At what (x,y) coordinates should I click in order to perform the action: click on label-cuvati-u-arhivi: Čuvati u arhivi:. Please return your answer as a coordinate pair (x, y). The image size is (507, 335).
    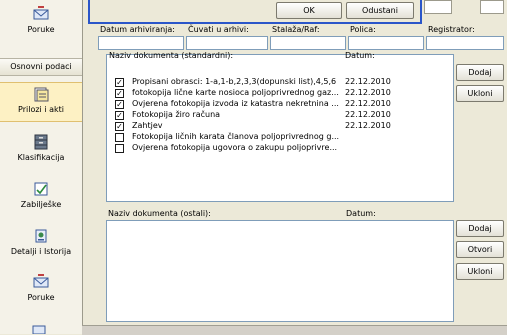
    Looking at the image, I should click on (218, 29).